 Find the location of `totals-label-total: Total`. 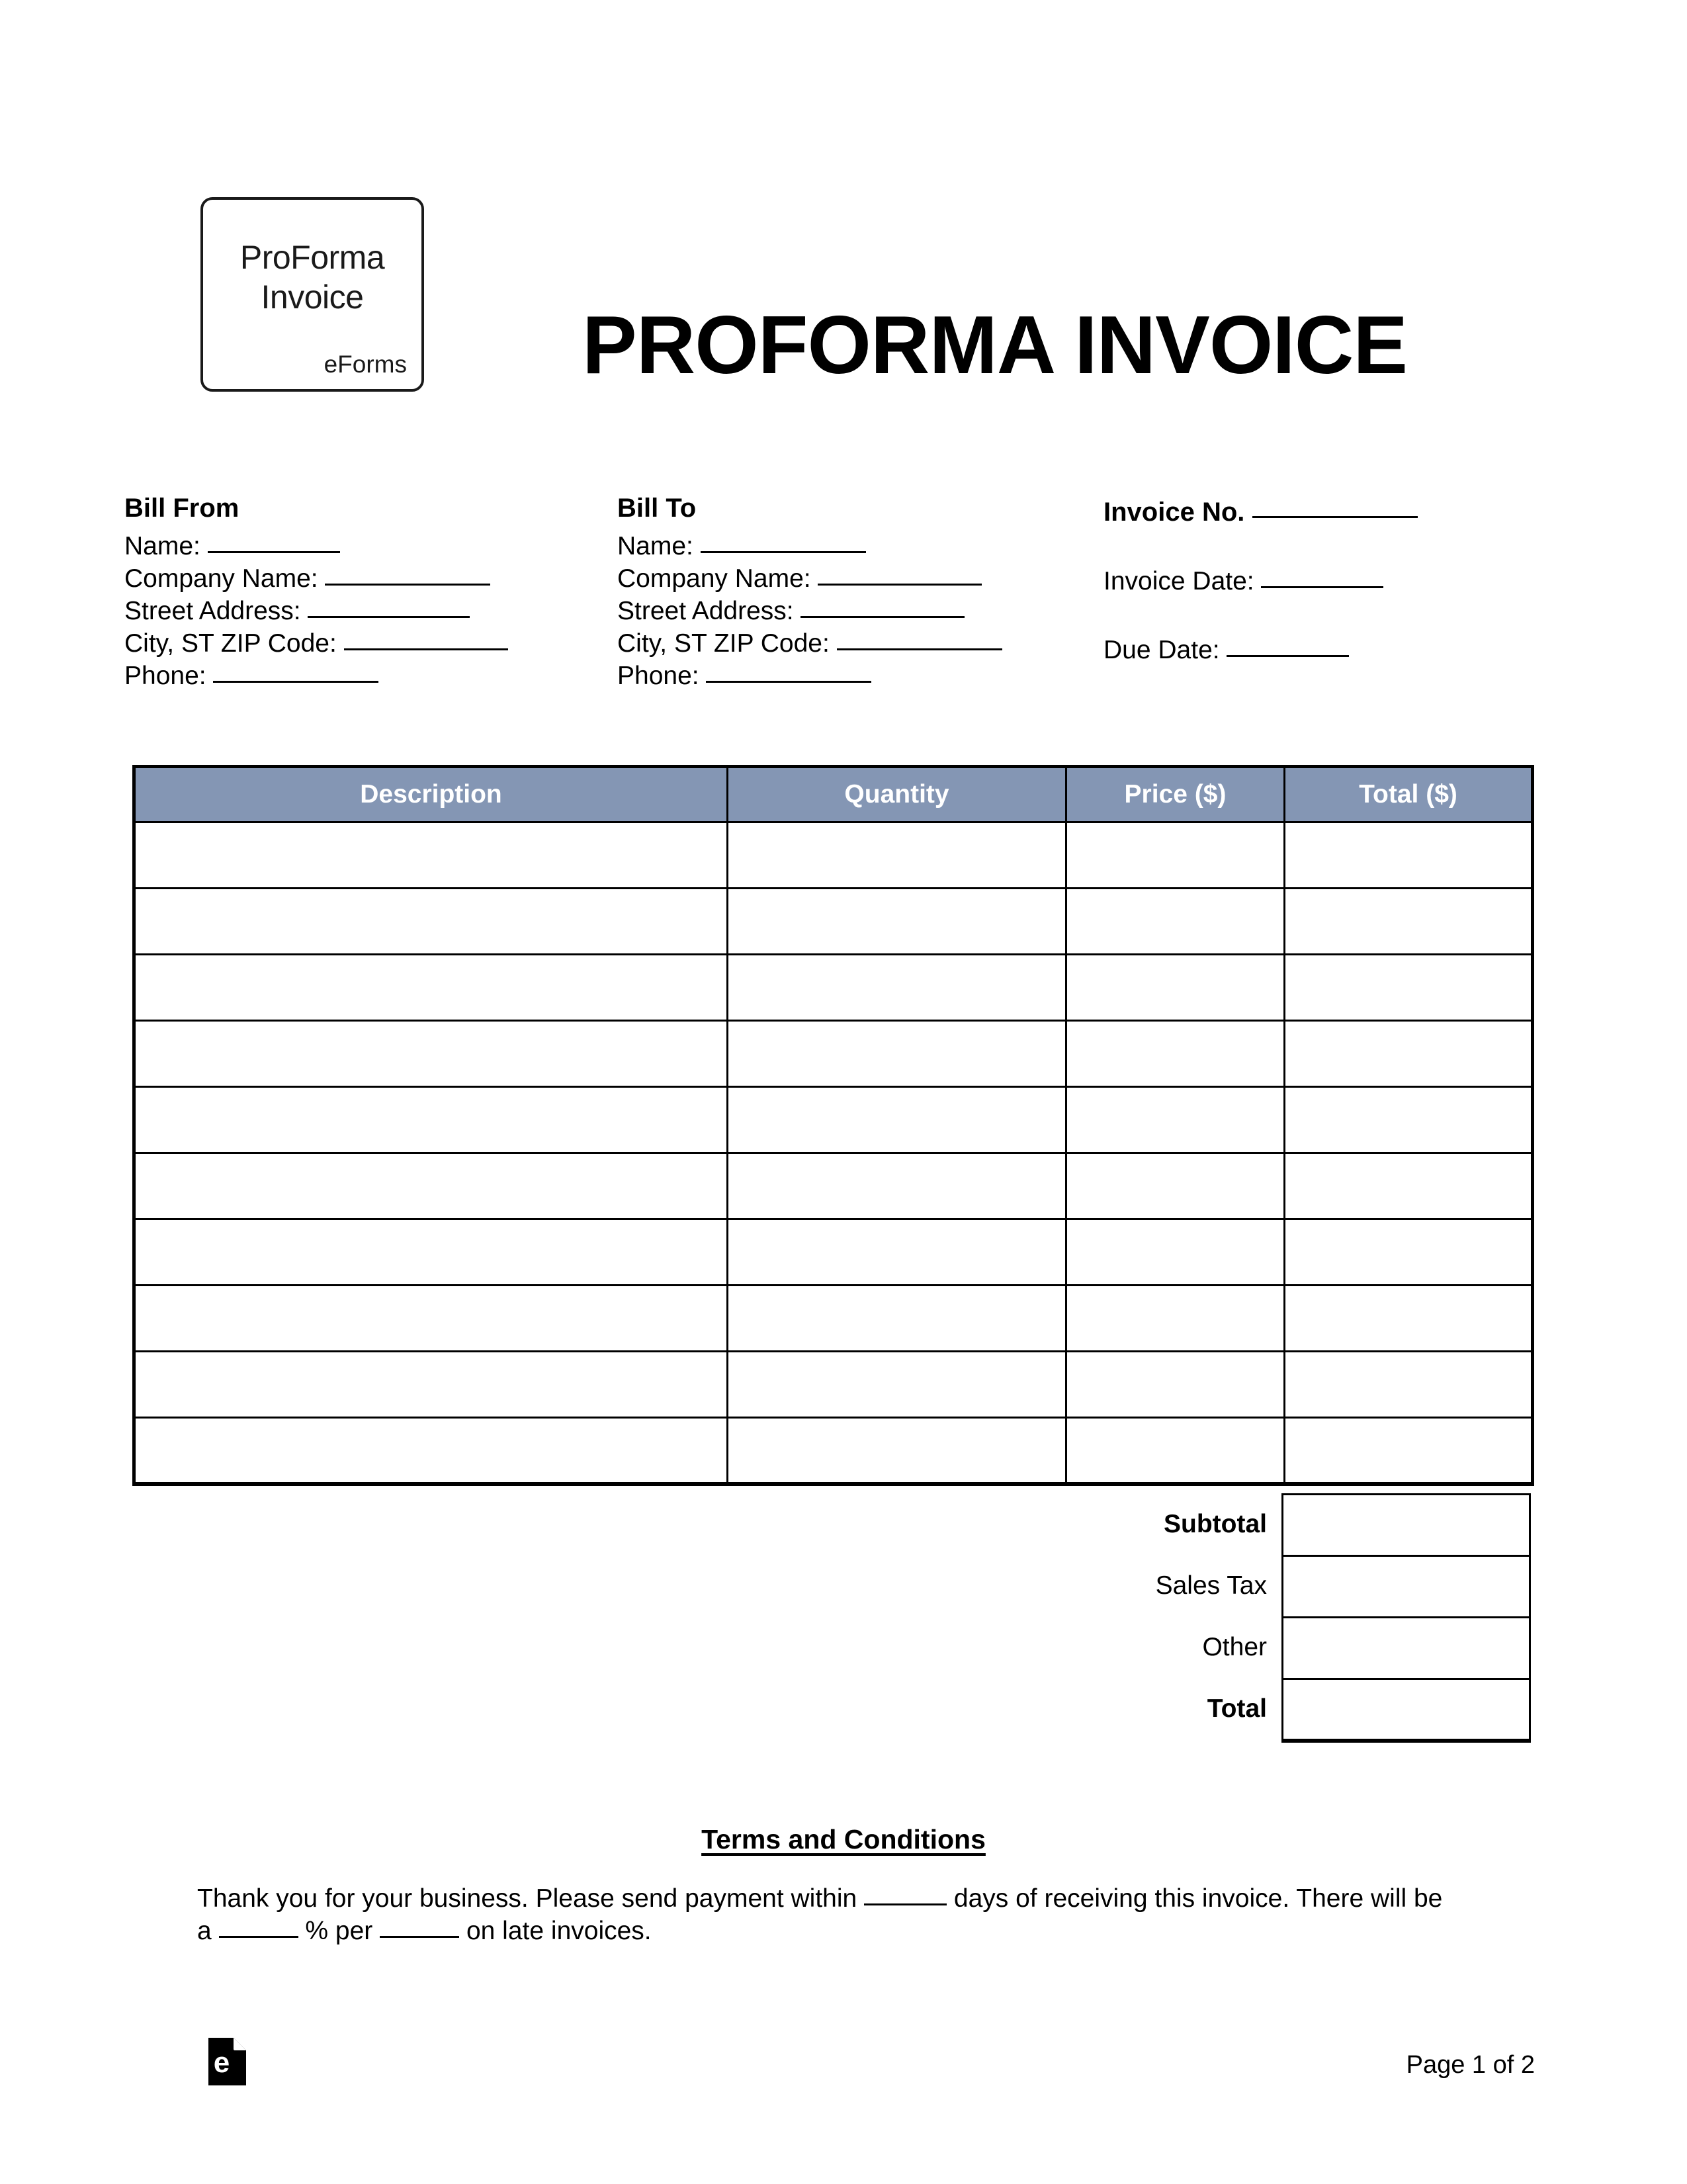

totals-label-total: Total is located at coordinates (1237, 1709).